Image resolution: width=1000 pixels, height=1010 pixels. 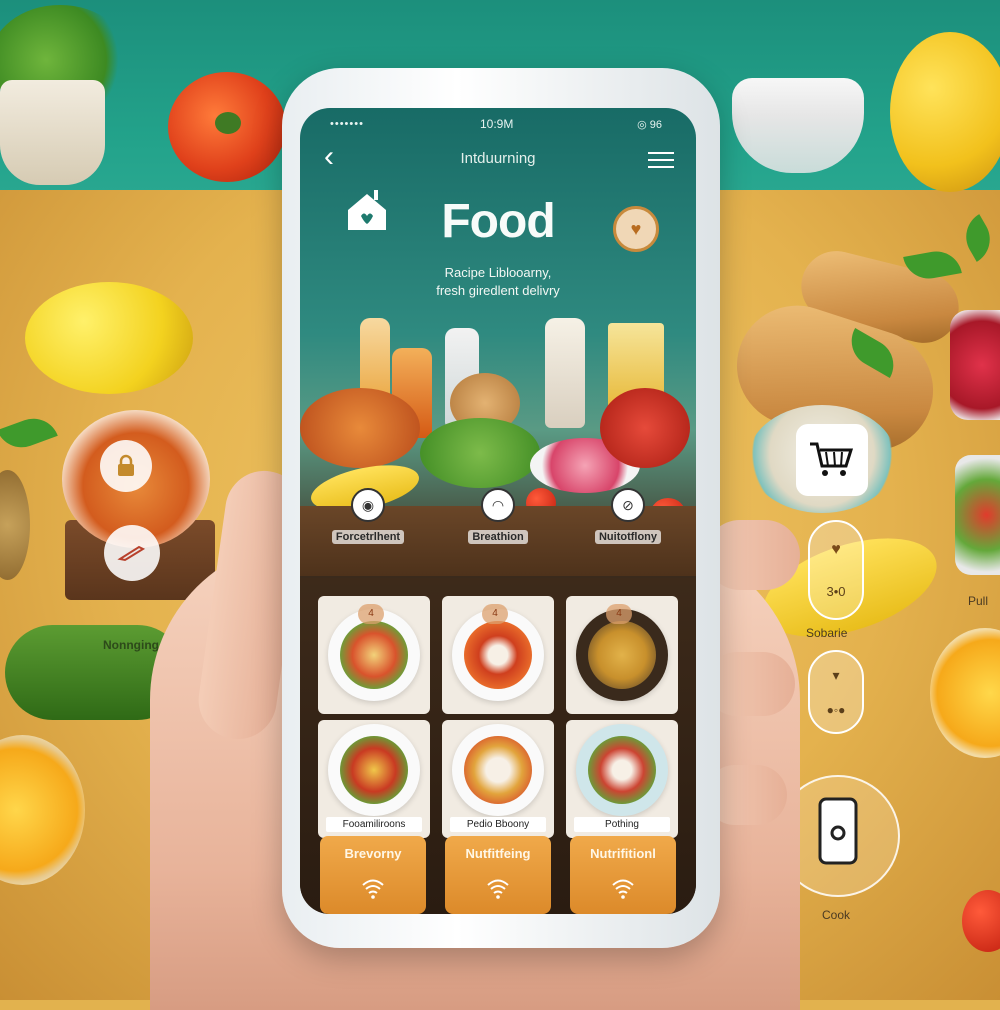 What do you see at coordinates (498, 290) in the screenshot?
I see `subtitle-line-2: fresh giredlent delivry` at bounding box center [498, 290].